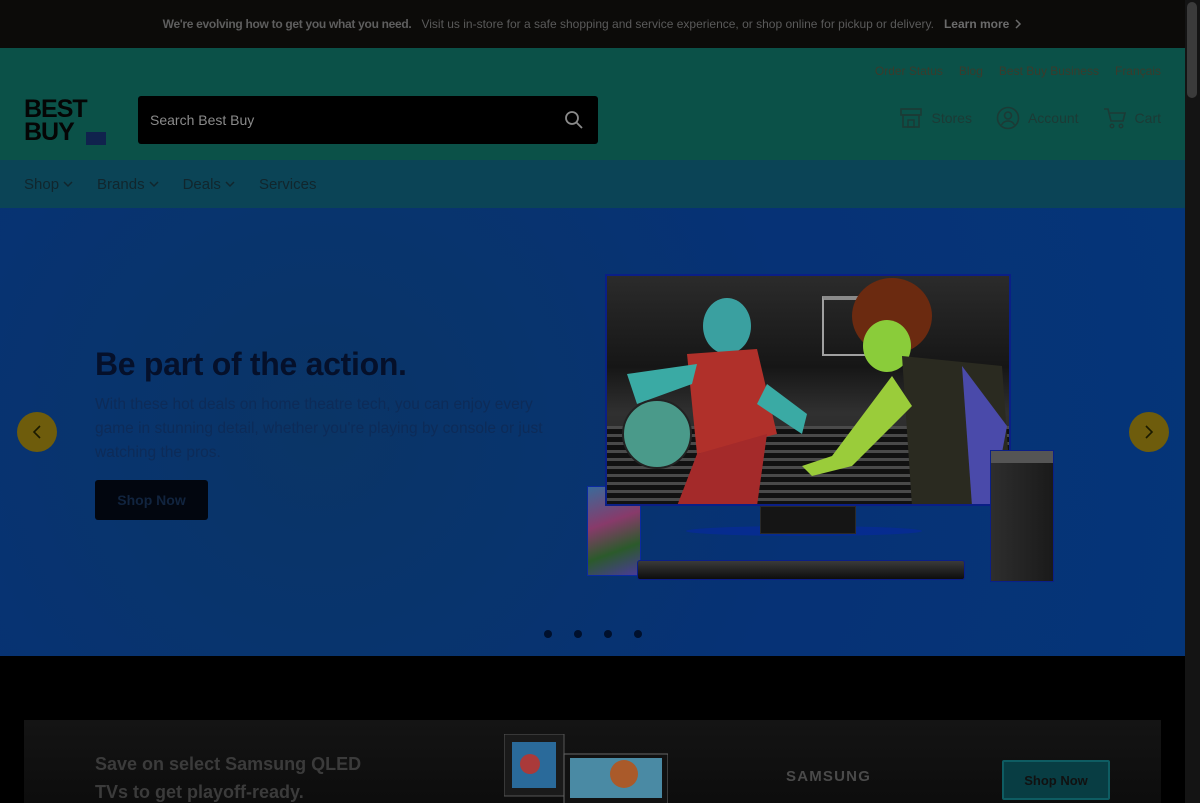 This screenshot has width=1200, height=803. I want to click on nav-item-brands: Brands, so click(128, 184).